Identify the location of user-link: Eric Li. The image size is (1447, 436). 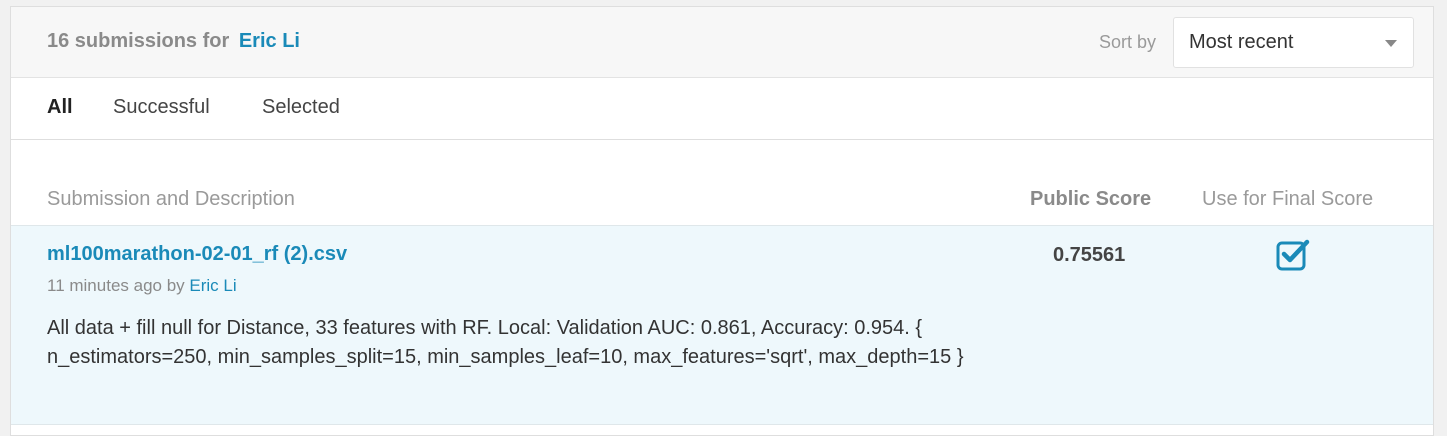
(269, 41).